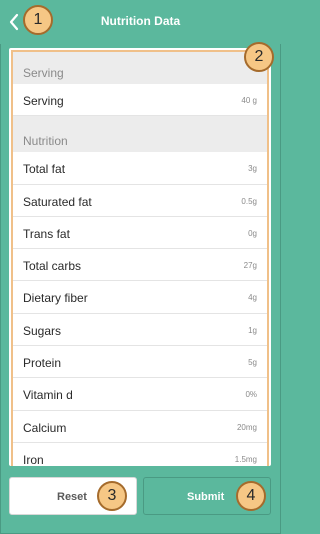 Image resolution: width=320 pixels, height=534 pixels. What do you see at coordinates (140, 134) in the screenshot?
I see `section-header-nutrition: Nutrition` at bounding box center [140, 134].